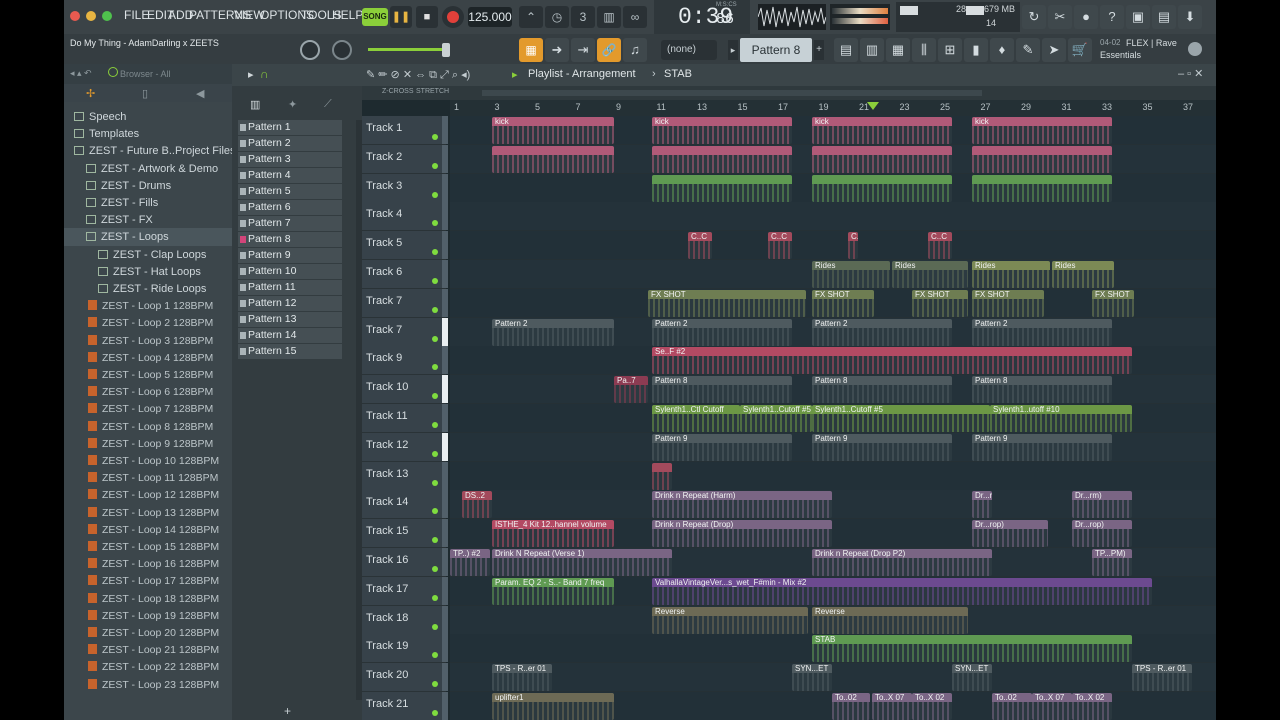 The image size is (1280, 720). Describe the element at coordinates (405, 303) in the screenshot. I see `track-header: Track 7` at that location.